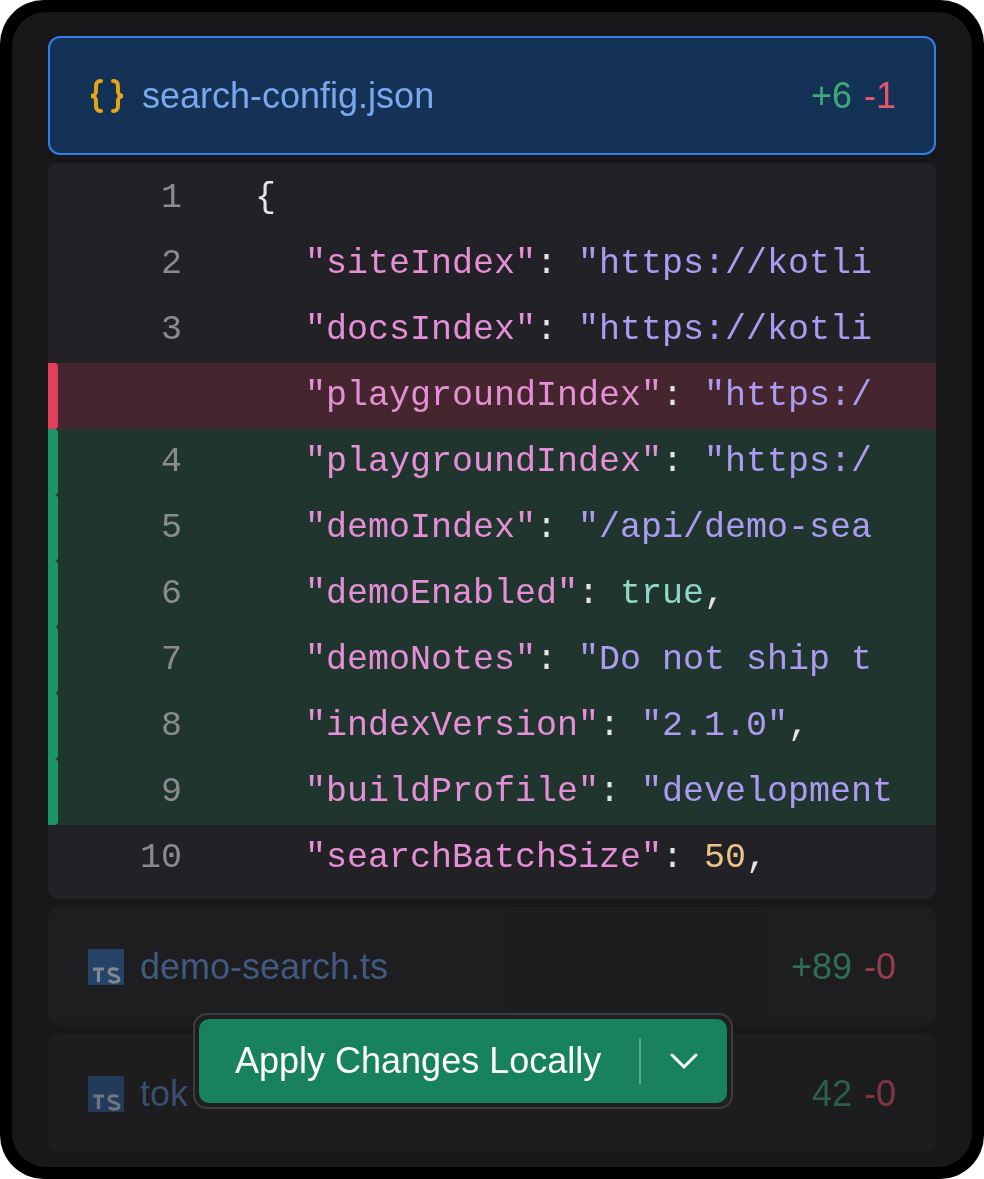 The height and width of the screenshot is (1179, 984). What do you see at coordinates (421, 528) in the screenshot?
I see `code-token: "demoIndex"` at bounding box center [421, 528].